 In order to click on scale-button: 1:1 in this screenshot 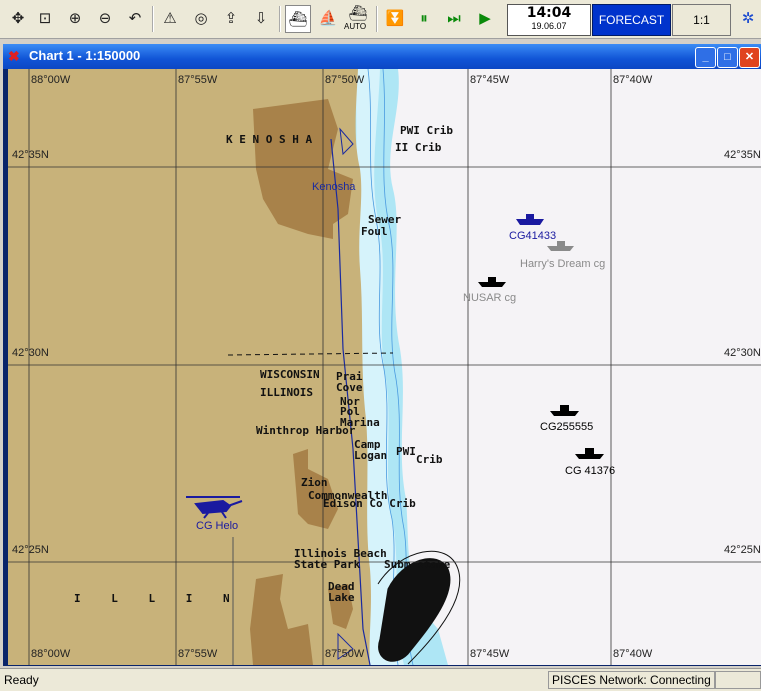, I will do `click(701, 20)`.